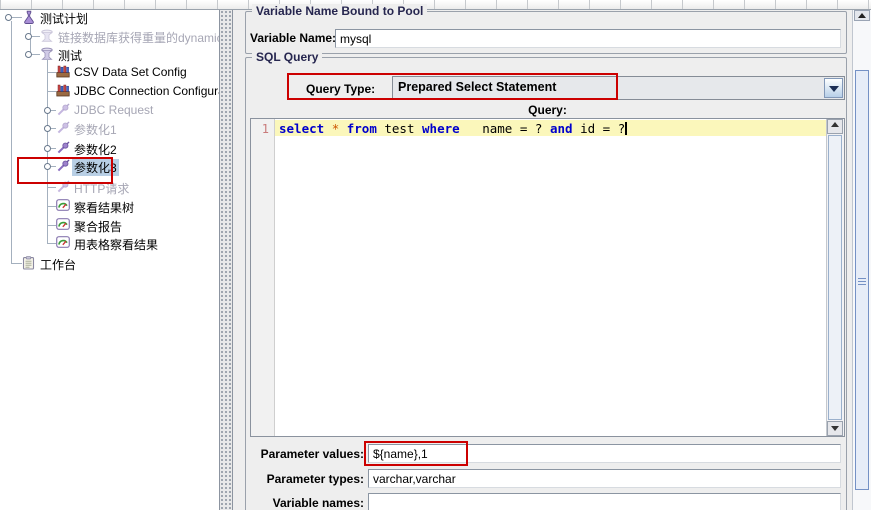 The width and height of the screenshot is (871, 510). I want to click on variable-names-input, so click(604, 501).